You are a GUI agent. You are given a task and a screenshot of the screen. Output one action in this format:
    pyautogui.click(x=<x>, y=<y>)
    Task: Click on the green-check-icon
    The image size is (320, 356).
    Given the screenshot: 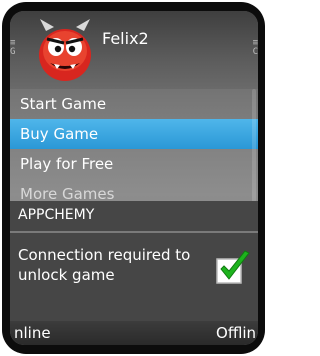 What is the action you would take?
    pyautogui.click(x=233, y=267)
    